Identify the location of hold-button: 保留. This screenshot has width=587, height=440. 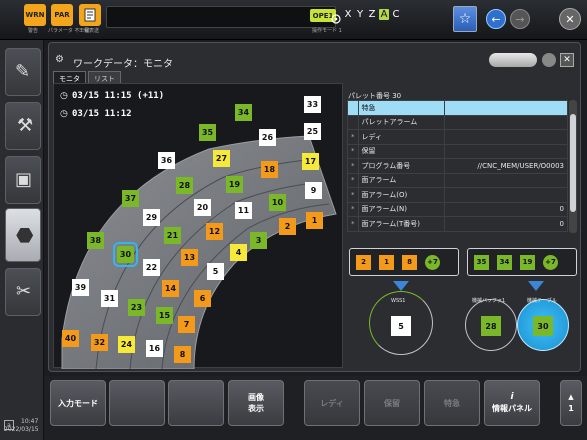
(392, 403).